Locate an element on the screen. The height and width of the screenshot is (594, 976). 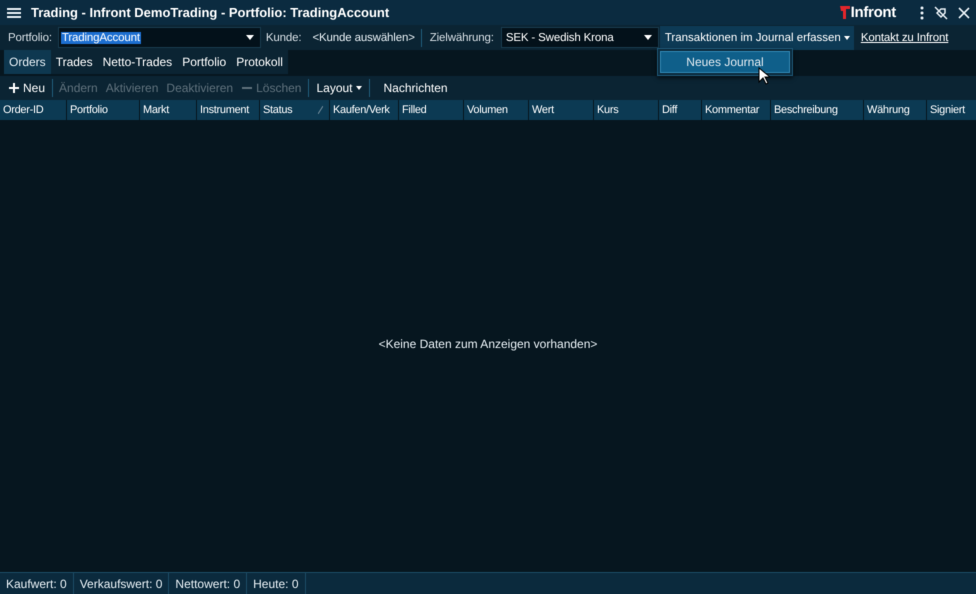
portfolio-label: Portfolio: is located at coordinates (30, 38).